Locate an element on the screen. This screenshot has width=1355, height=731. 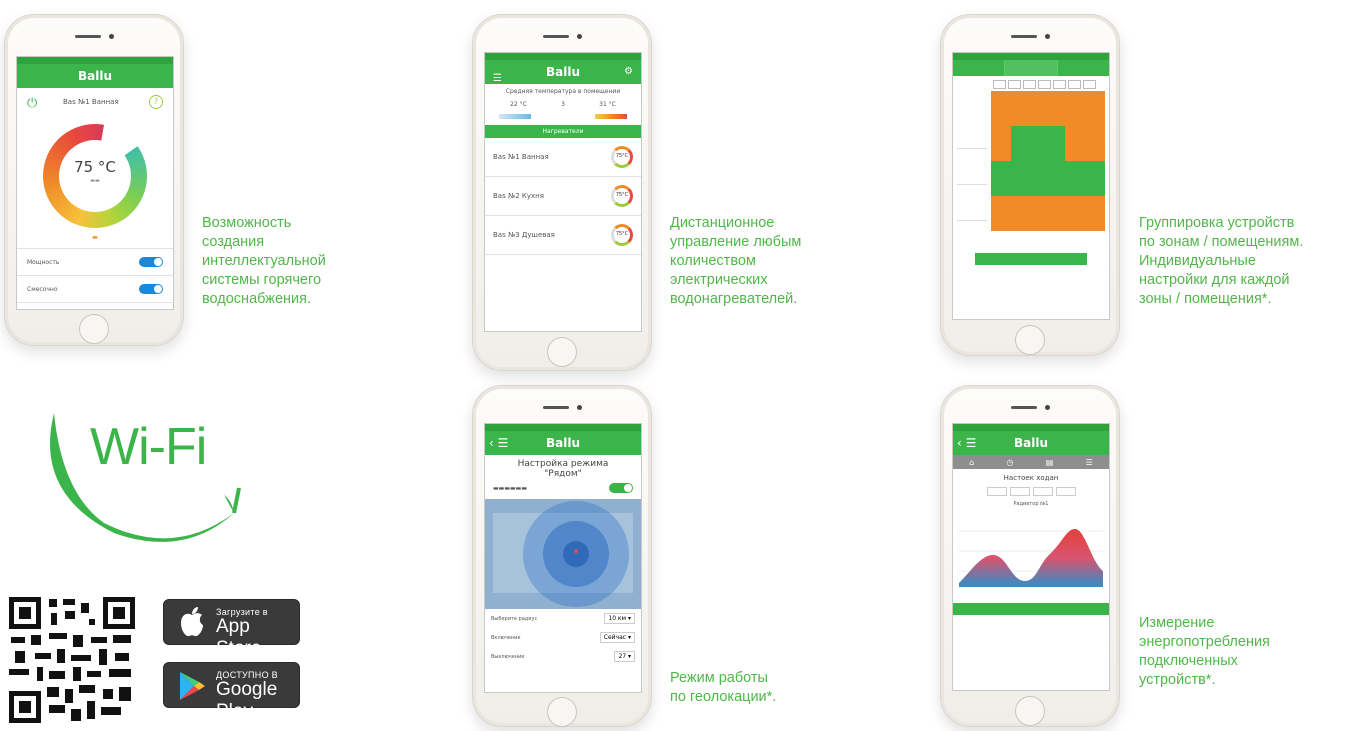
avg-temp-title: Средняя температура в помещении is located at coordinates (563, 91).